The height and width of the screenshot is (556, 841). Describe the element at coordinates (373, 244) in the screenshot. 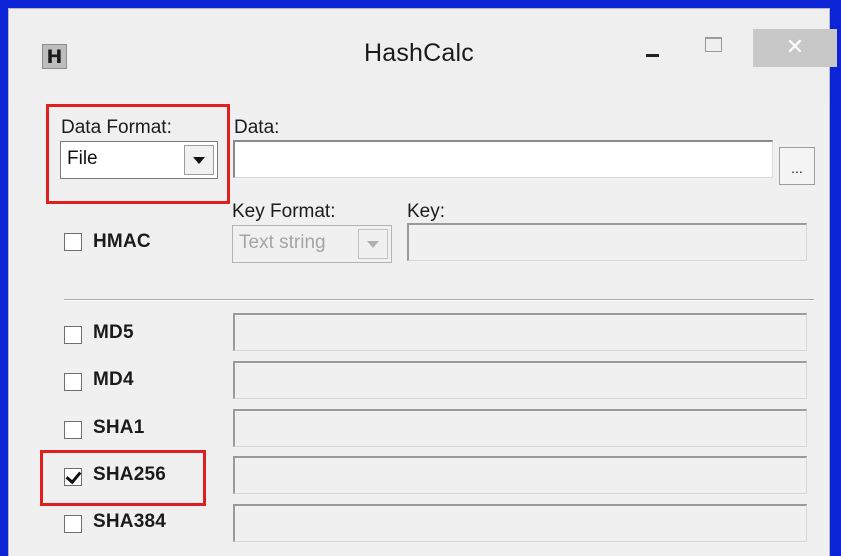

I see `chevron-down-icon` at that location.